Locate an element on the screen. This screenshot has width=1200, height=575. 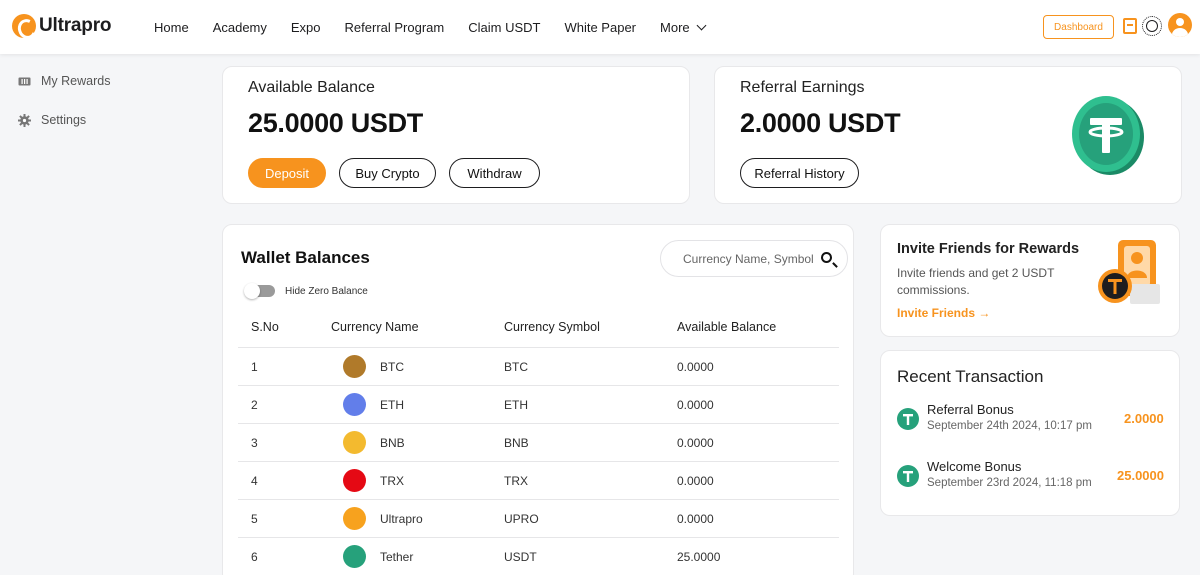
row-currency-symbol: USDT is located at coordinates (520, 557).